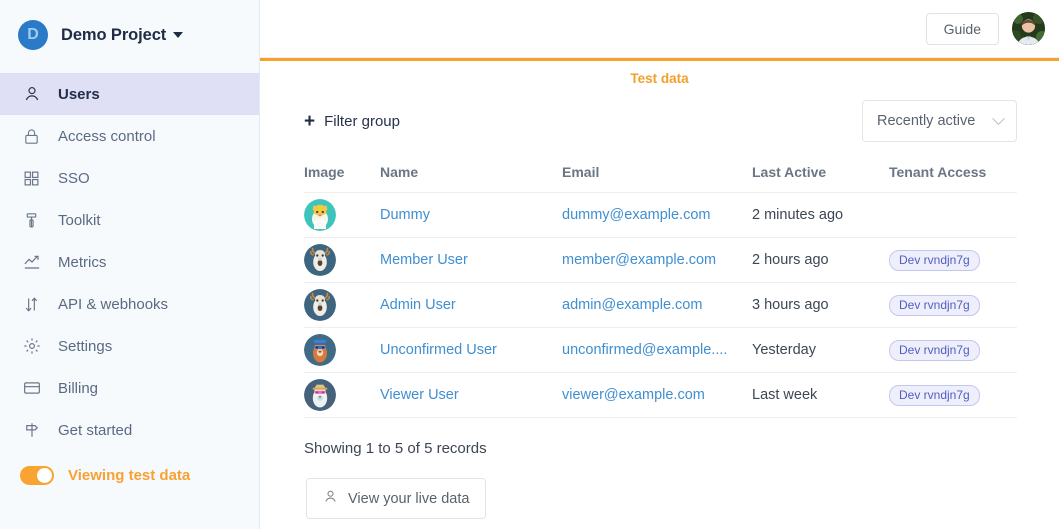 This screenshot has height=529, width=1059. Describe the element at coordinates (74, 178) in the screenshot. I see `sidebar-item-label: SSO` at that location.